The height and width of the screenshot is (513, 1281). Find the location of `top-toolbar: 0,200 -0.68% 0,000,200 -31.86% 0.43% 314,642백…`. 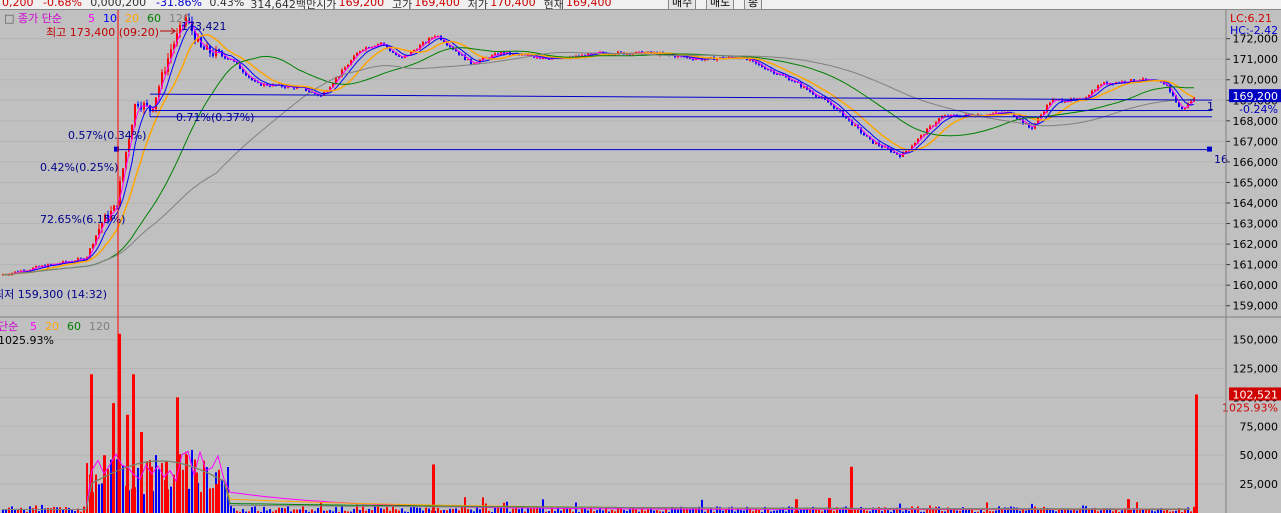

top-toolbar: 0,200 -0.68% 0,000,200 -31.86% 0.43% 314,642백… is located at coordinates (640, 5).